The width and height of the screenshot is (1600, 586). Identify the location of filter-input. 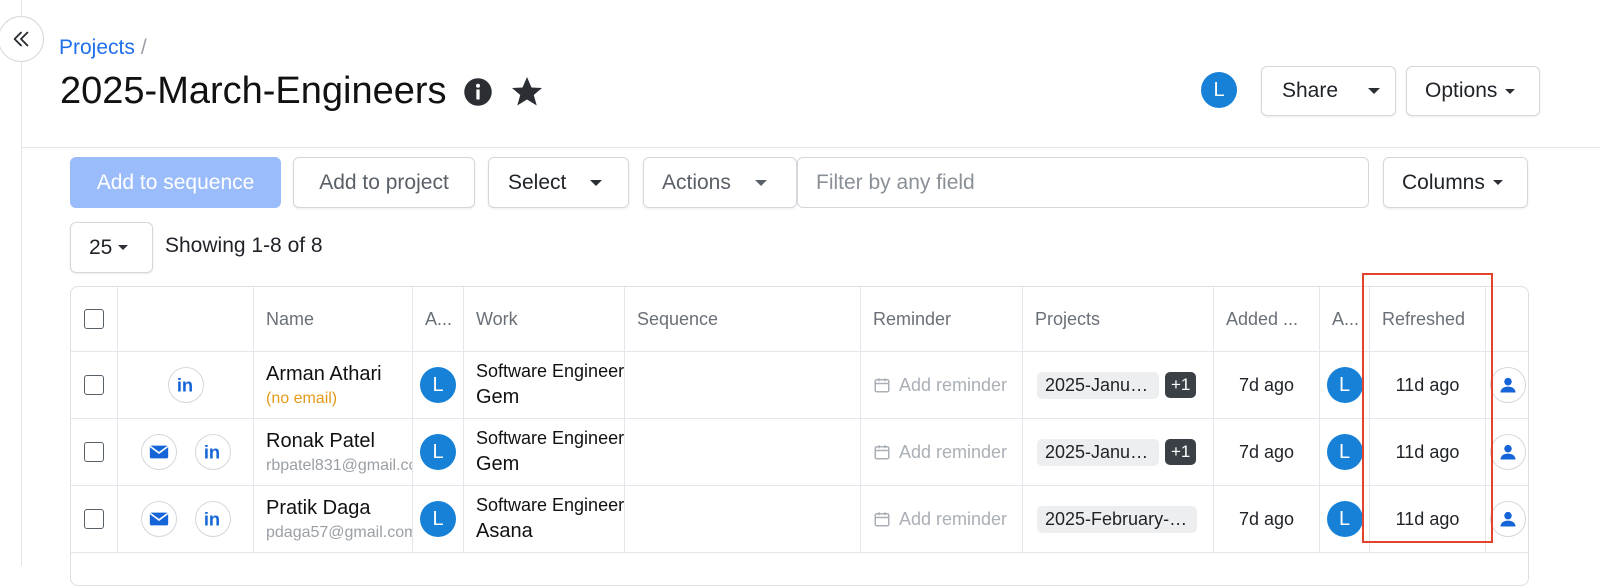
(1083, 182).